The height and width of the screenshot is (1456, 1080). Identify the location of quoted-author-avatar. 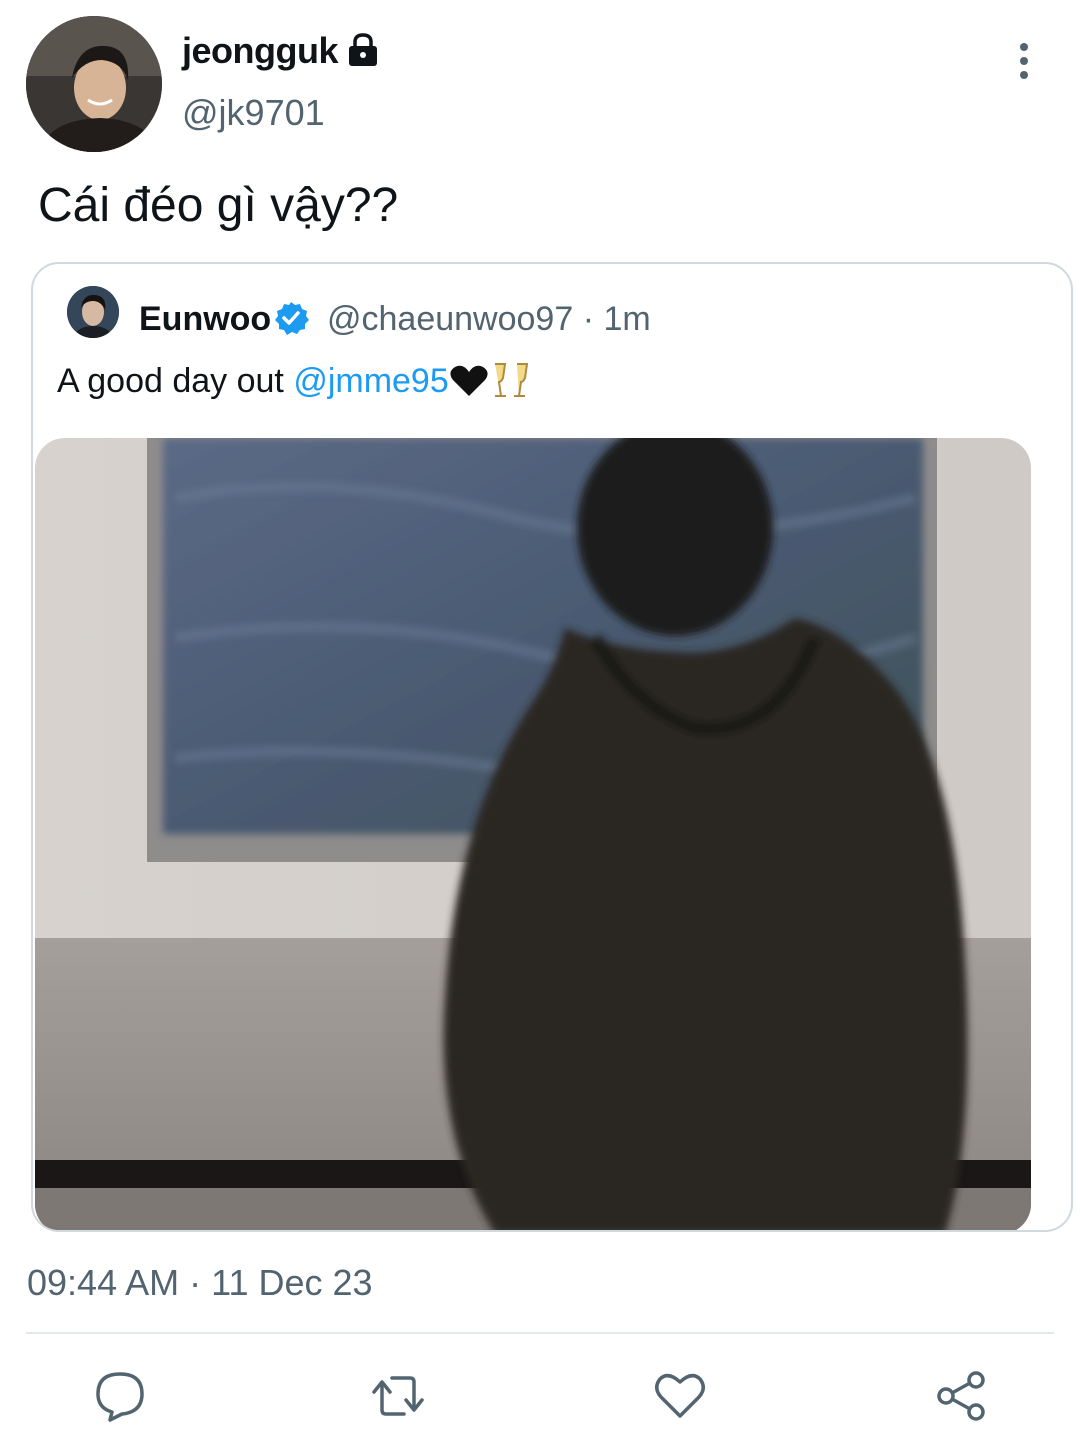
(93, 312).